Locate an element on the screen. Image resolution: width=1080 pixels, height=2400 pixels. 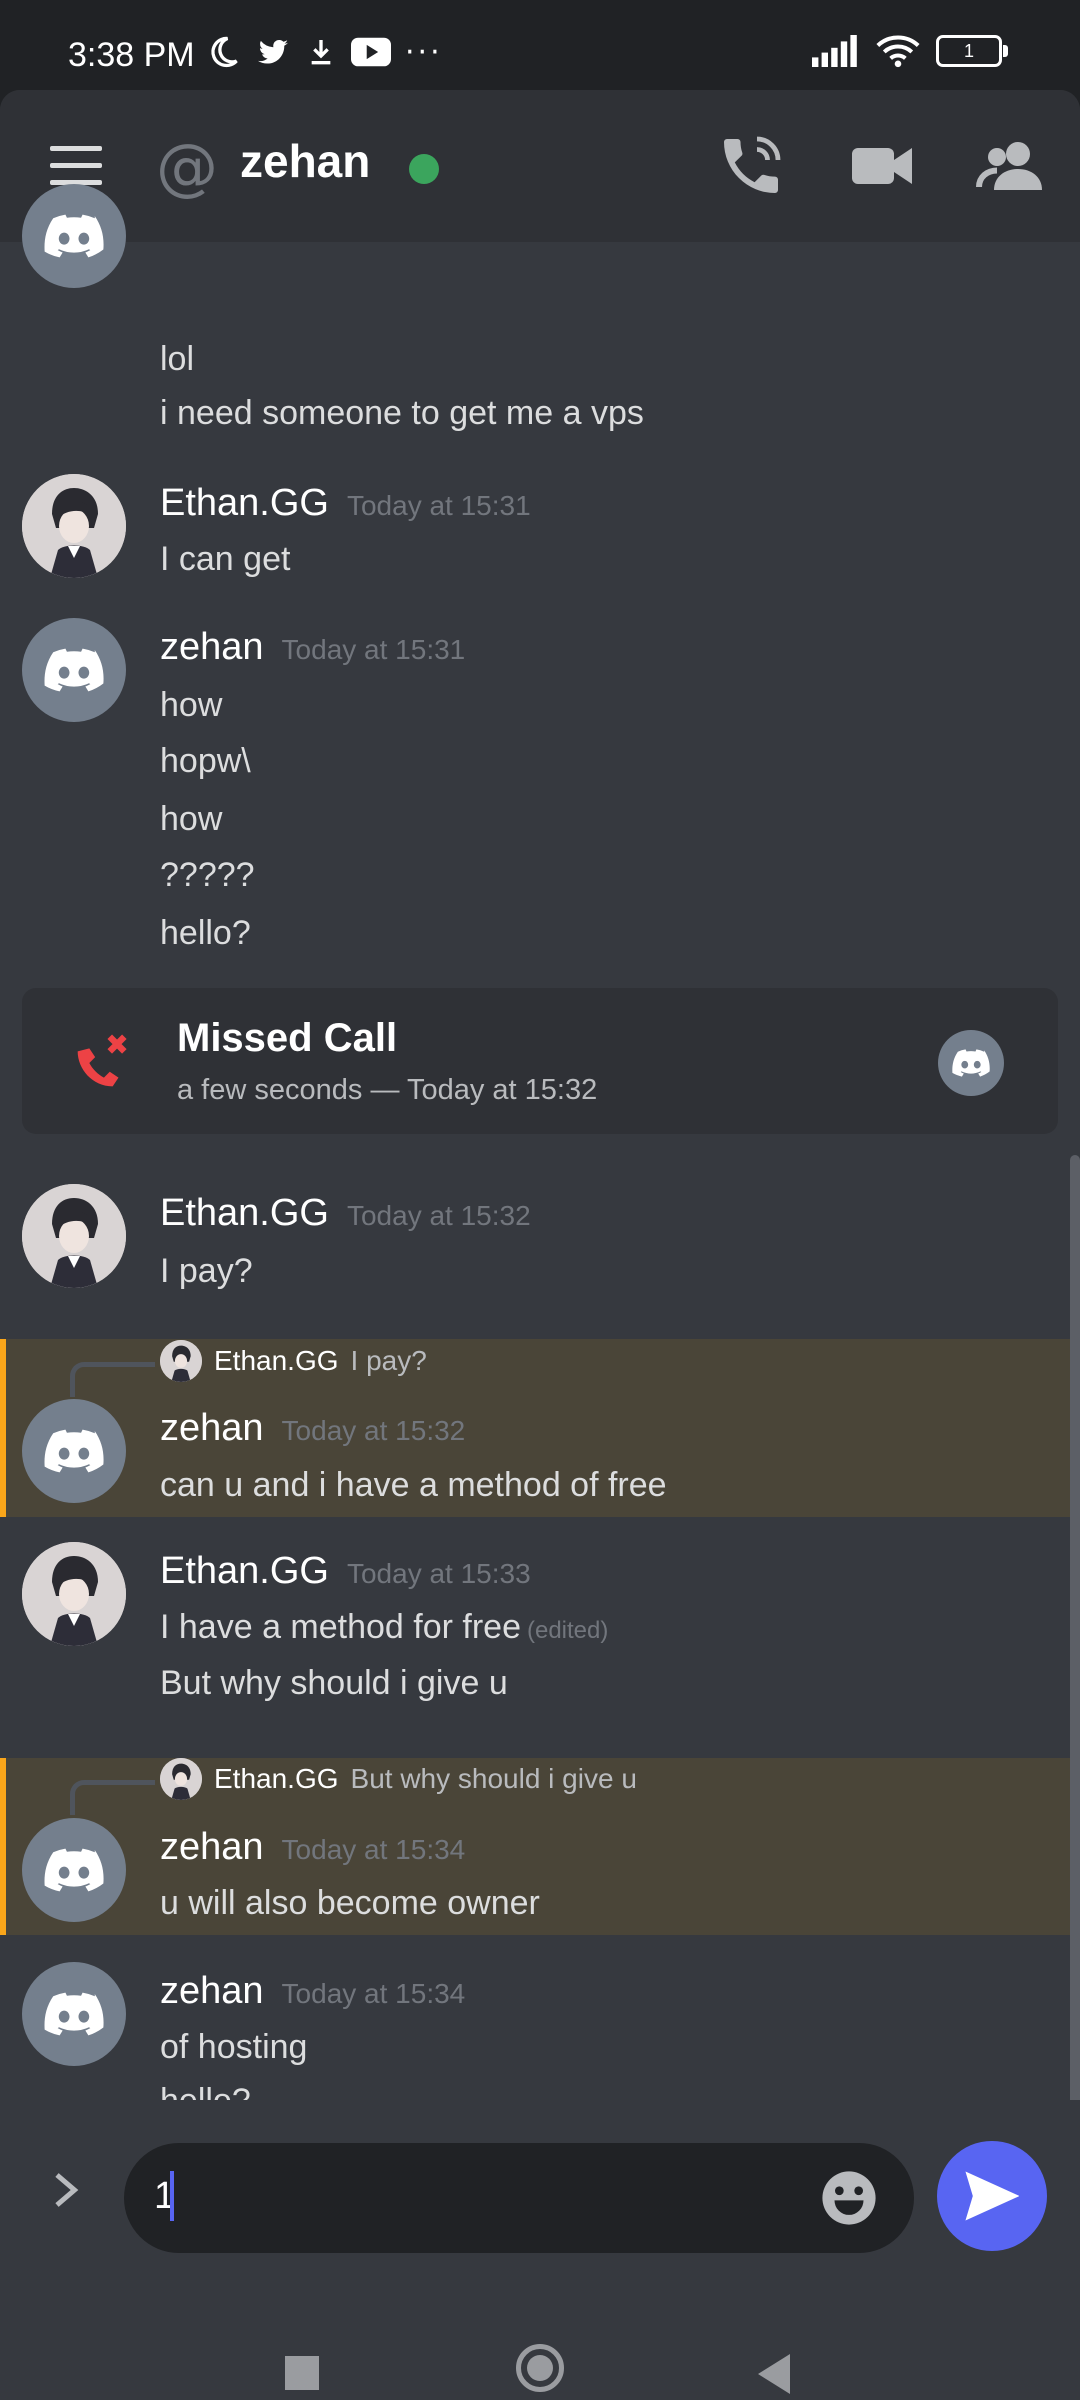
battery-icon: 1 is located at coordinates (972, 51).